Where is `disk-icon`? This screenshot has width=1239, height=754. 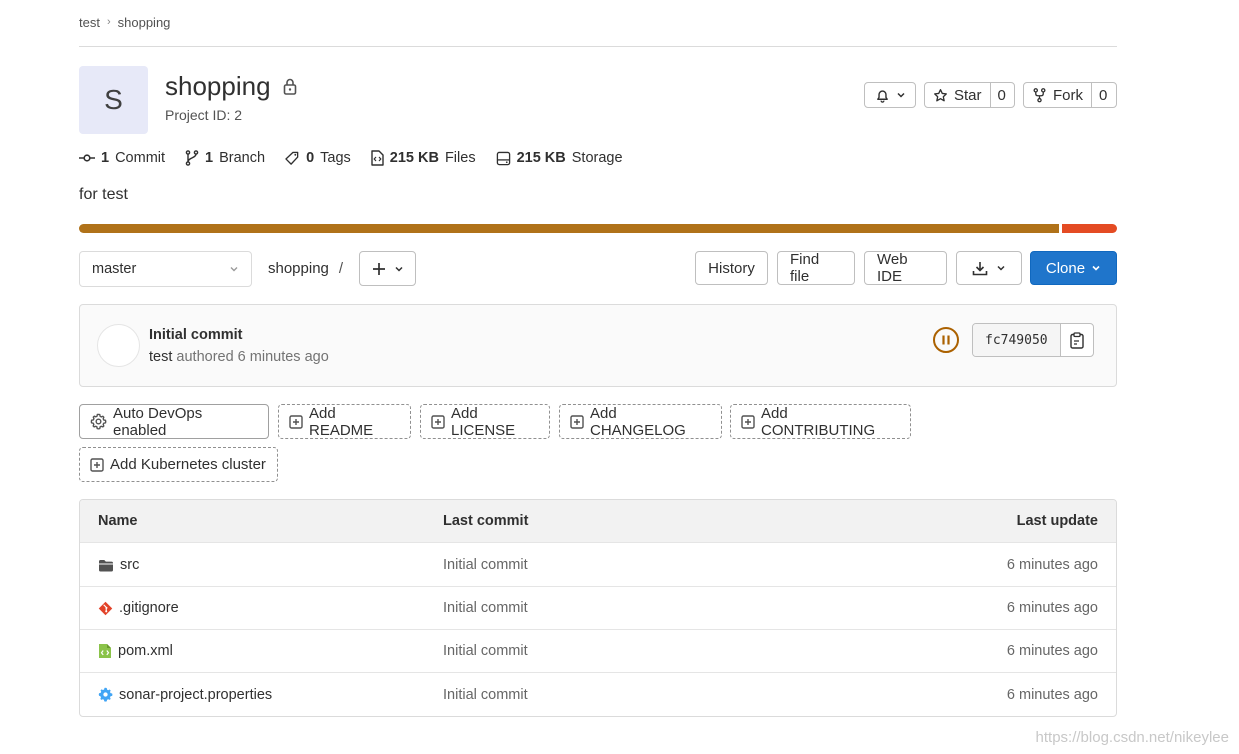 disk-icon is located at coordinates (503, 158).